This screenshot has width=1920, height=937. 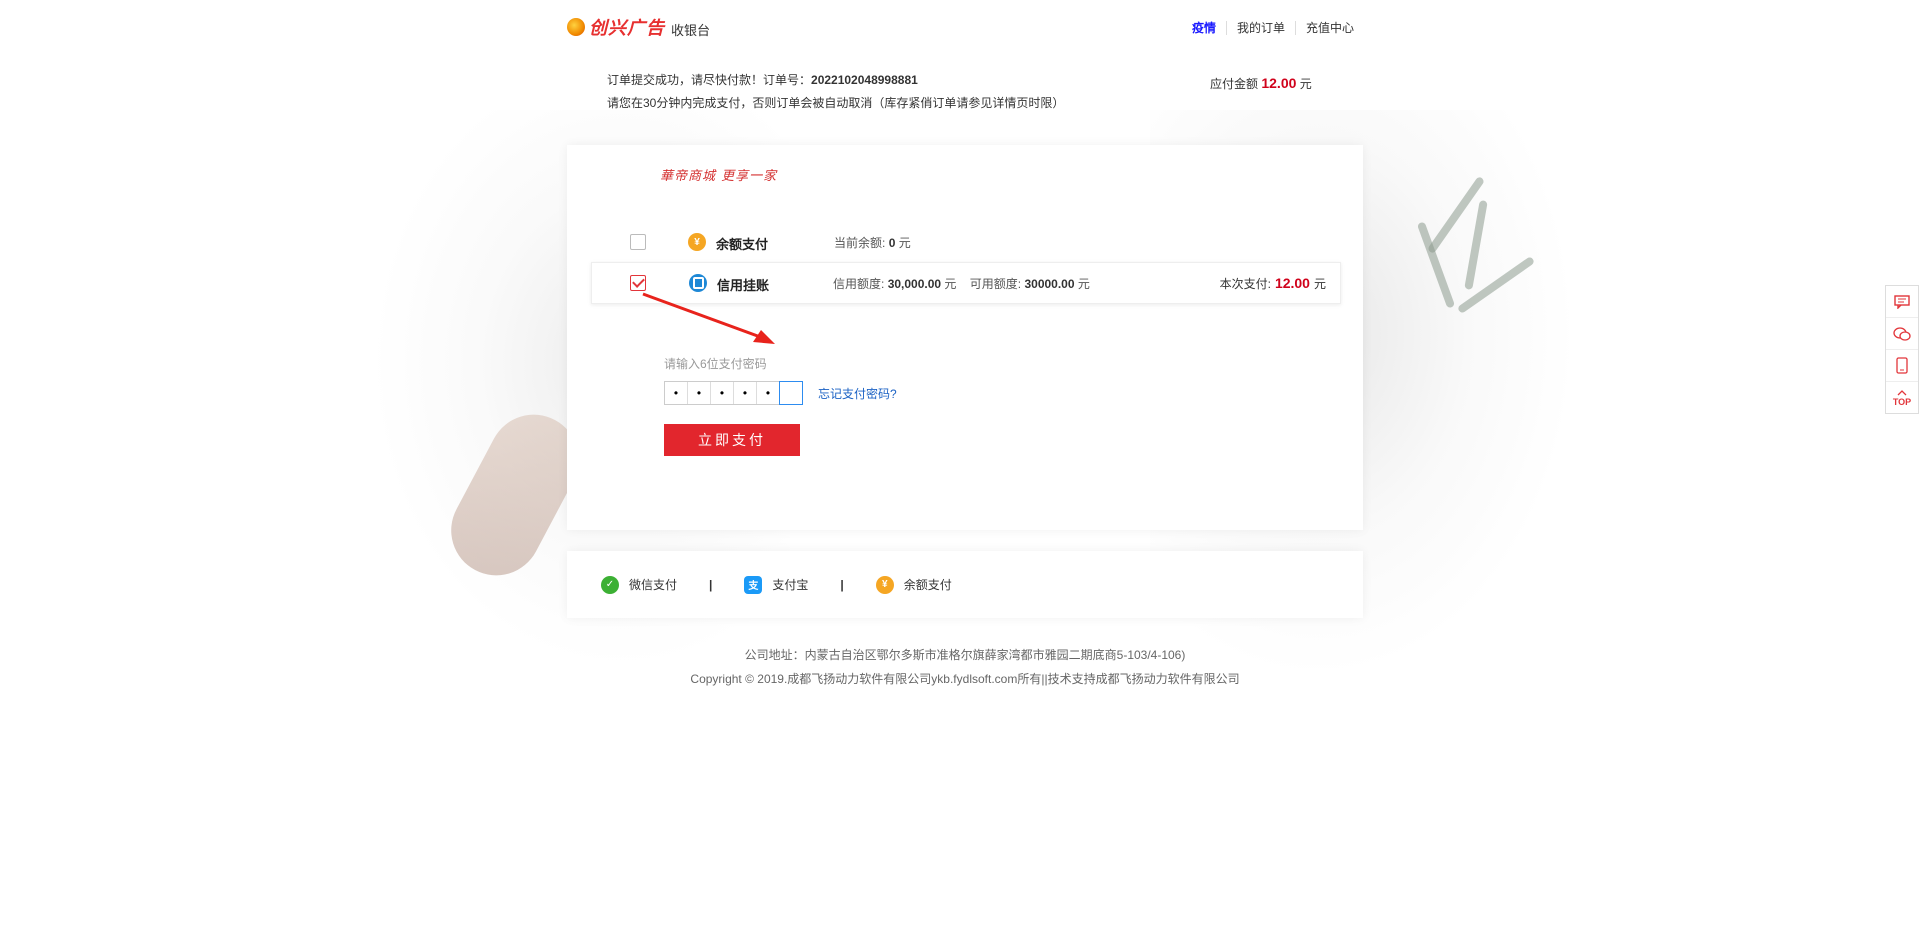 What do you see at coordinates (836, 103) in the screenshot?
I see `order-timeout-notice: 请您在30分钟内完成支付，否则订单会被自动取消（库存紧俏订单请参见详情页时限）` at bounding box center [836, 103].